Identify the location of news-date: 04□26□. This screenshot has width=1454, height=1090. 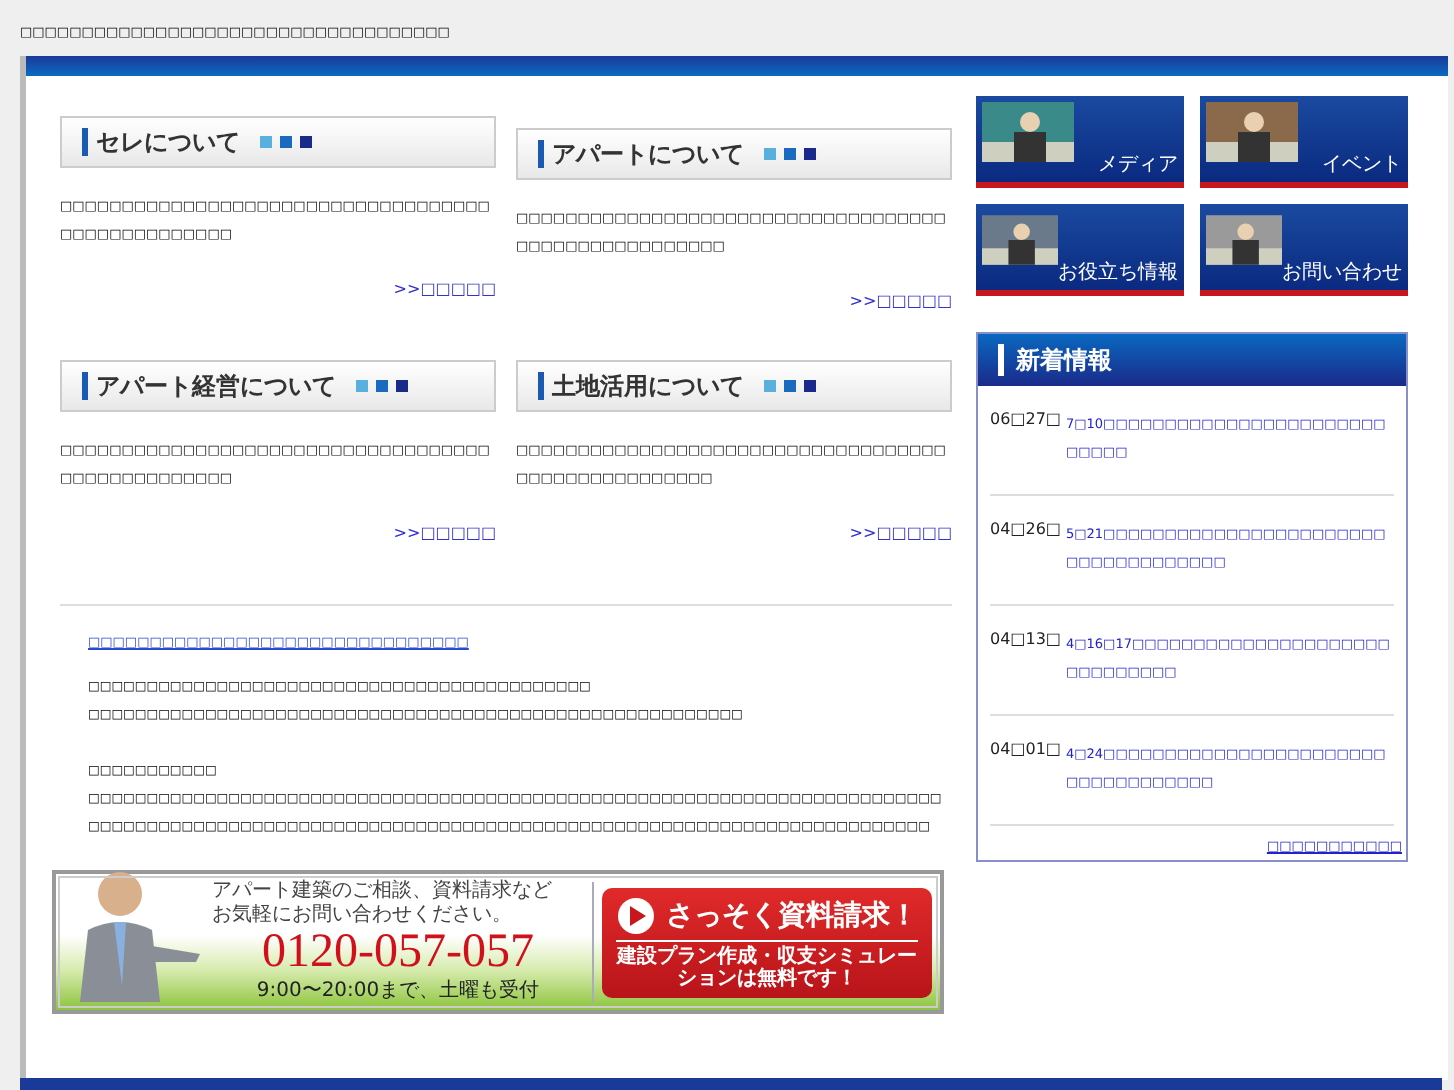
(1024, 531).